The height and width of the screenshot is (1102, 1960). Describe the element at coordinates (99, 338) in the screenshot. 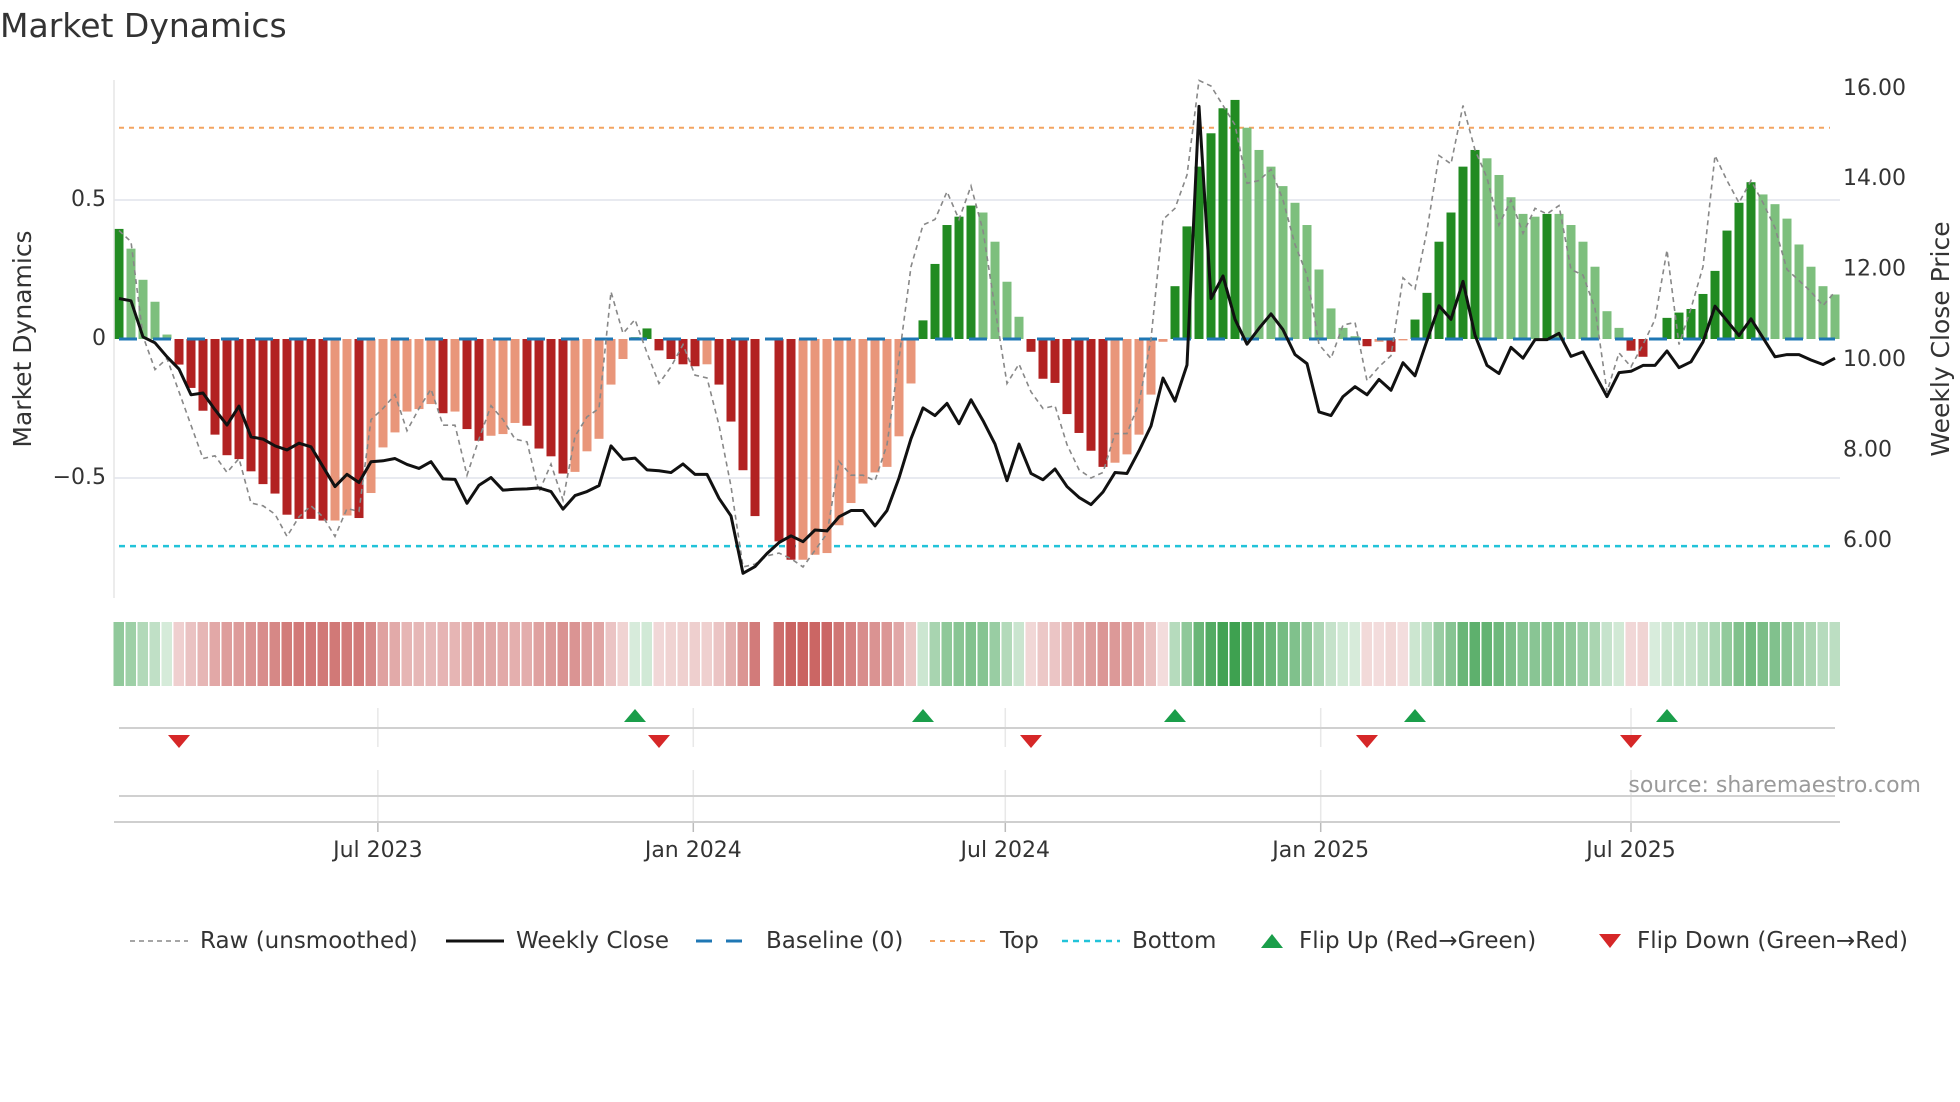

I see `y-tick-label: 0` at that location.